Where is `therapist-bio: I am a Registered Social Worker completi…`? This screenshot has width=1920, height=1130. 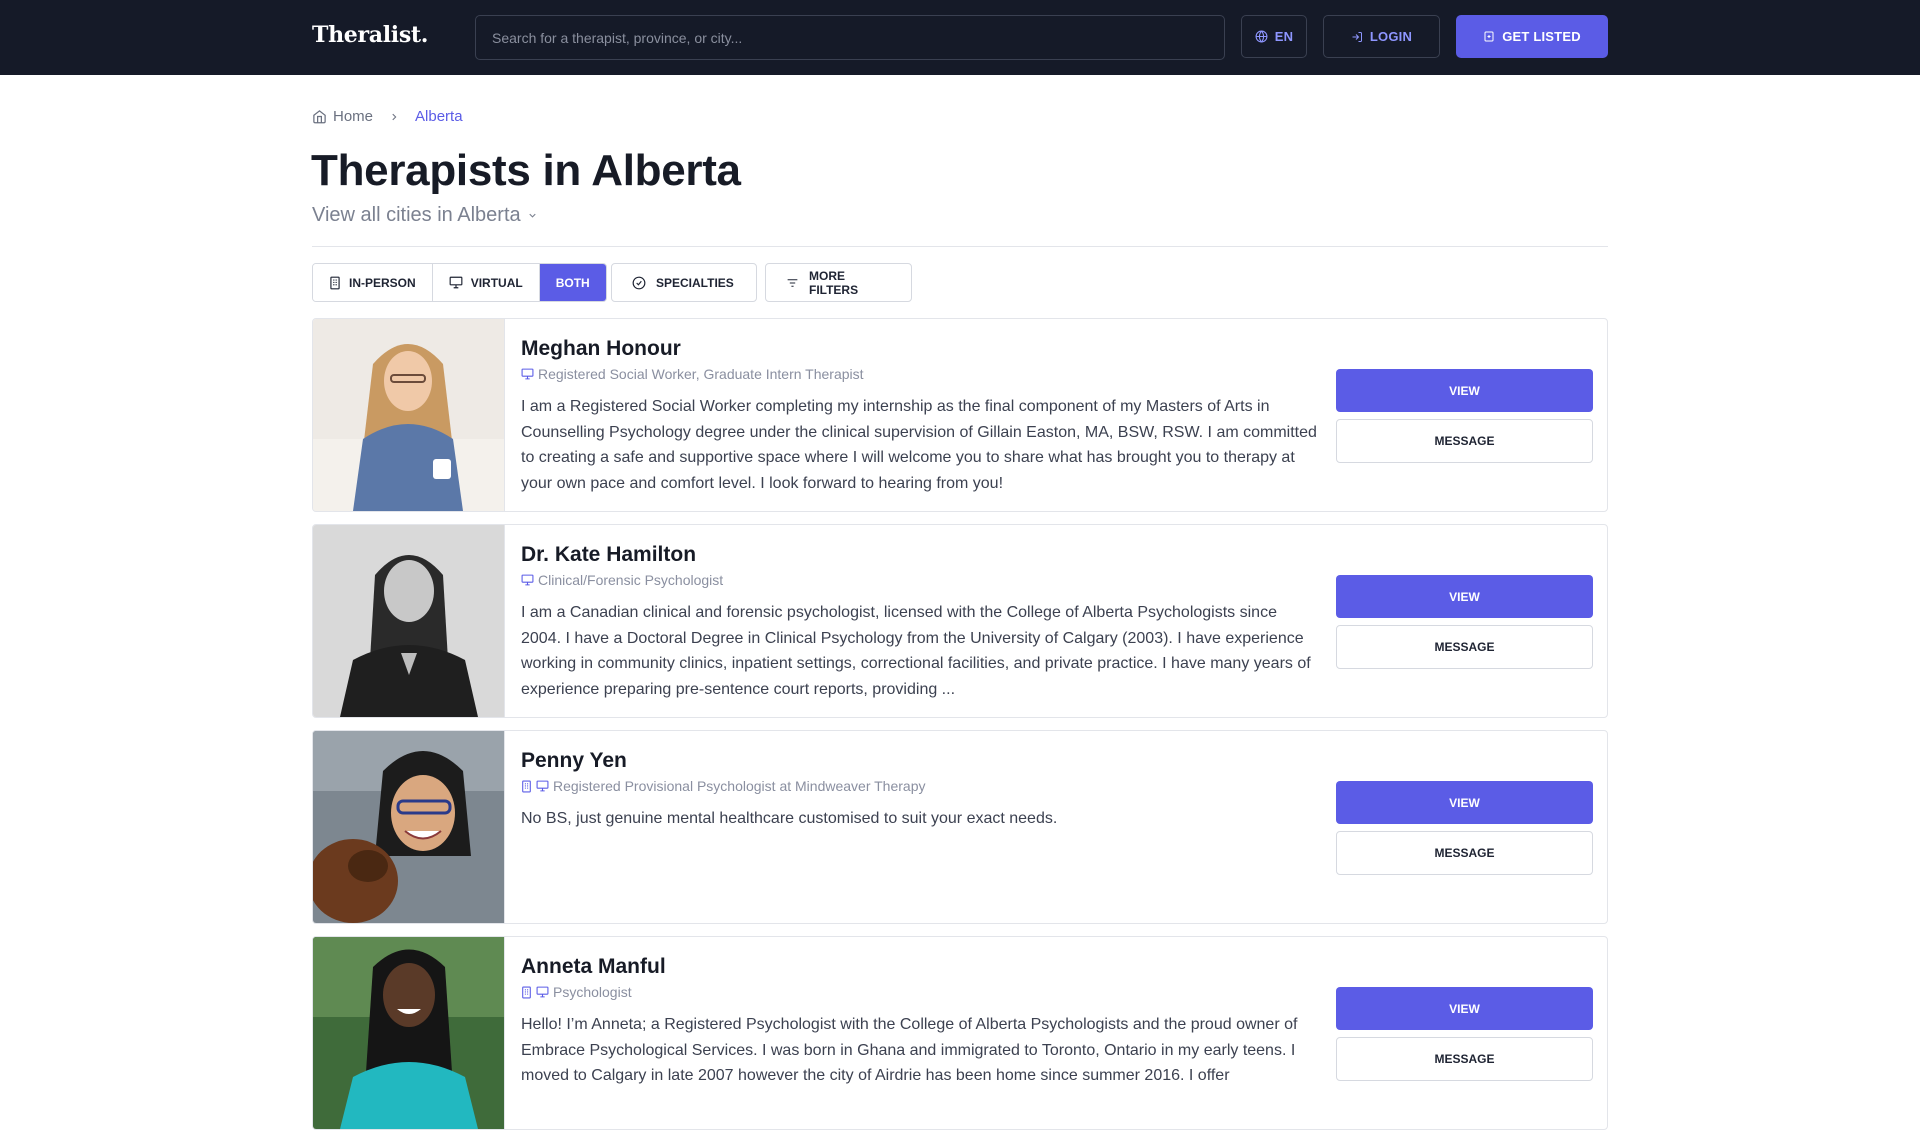 therapist-bio: I am a Registered Social Worker completi… is located at coordinates (919, 445).